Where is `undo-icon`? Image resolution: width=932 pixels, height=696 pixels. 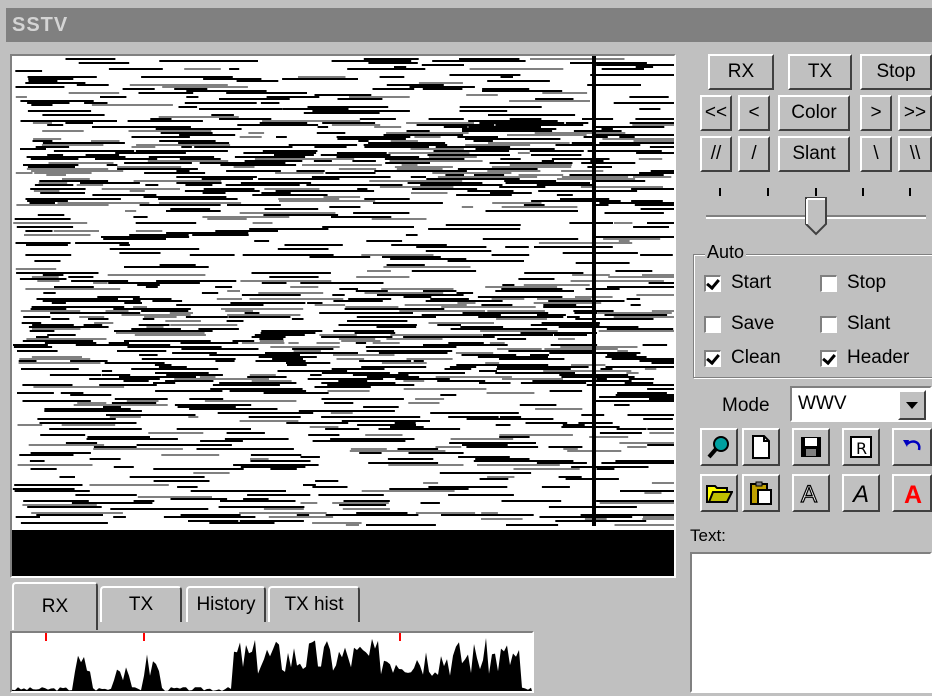 undo-icon is located at coordinates (912, 447).